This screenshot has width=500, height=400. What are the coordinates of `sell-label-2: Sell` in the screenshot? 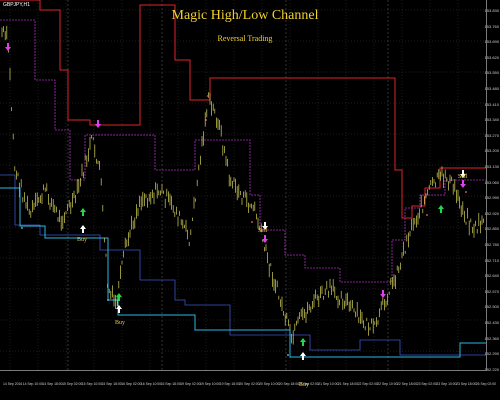 It's located at (463, 177).